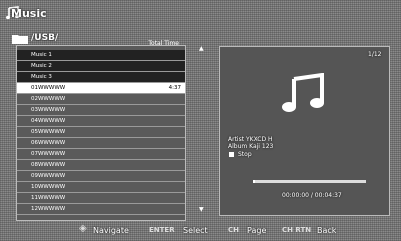 The image size is (401, 241). What do you see at coordinates (101, 99) in the screenshot?
I see `list-item: 02WWWWW` at bounding box center [101, 99].